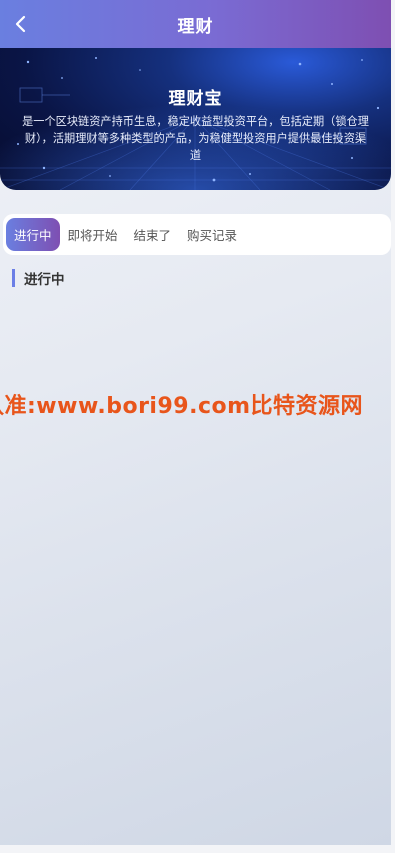 This screenshot has height=853, width=395. I want to click on section-title: 进行中, so click(44, 280).